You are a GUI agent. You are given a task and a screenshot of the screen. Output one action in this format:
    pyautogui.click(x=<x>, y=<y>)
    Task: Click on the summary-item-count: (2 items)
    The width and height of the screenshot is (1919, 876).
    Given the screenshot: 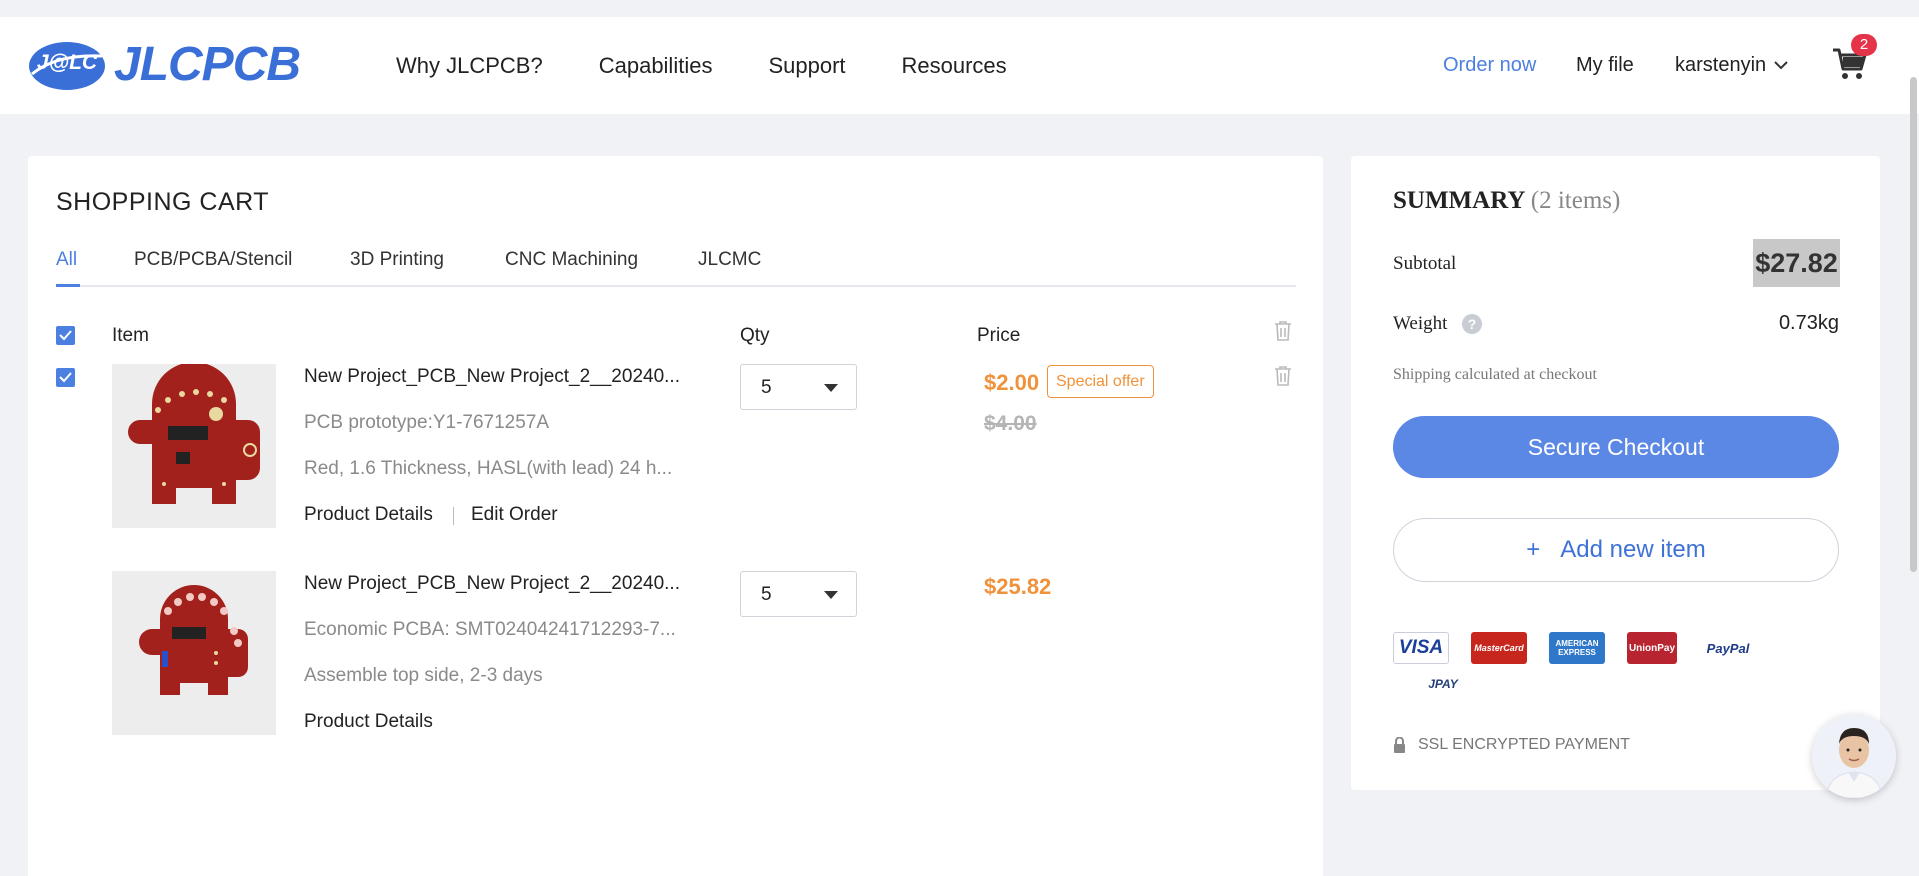 What is the action you would take?
    pyautogui.click(x=1575, y=200)
    